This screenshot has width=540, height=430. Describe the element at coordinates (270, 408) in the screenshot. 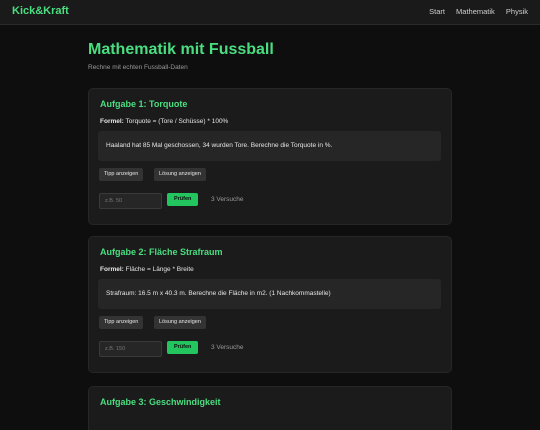

I see `task-card-3: Aufgabe 3: Geschwindigkeit` at that location.